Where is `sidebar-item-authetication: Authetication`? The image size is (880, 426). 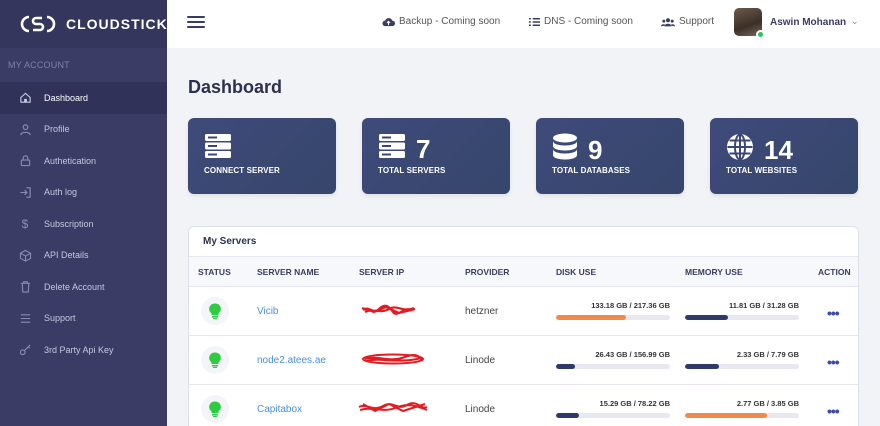 sidebar-item-authetication: Authetication is located at coordinates (83, 161).